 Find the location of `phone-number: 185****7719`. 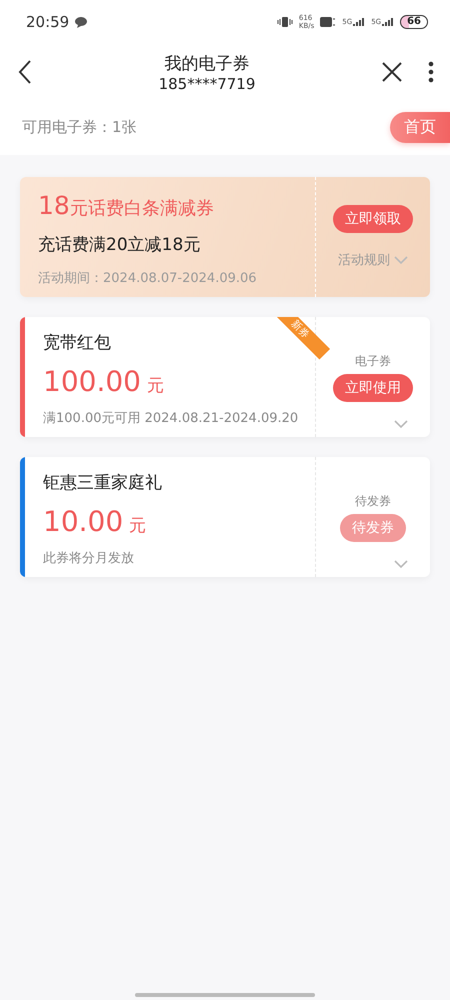

phone-number: 185****7719 is located at coordinates (207, 83).